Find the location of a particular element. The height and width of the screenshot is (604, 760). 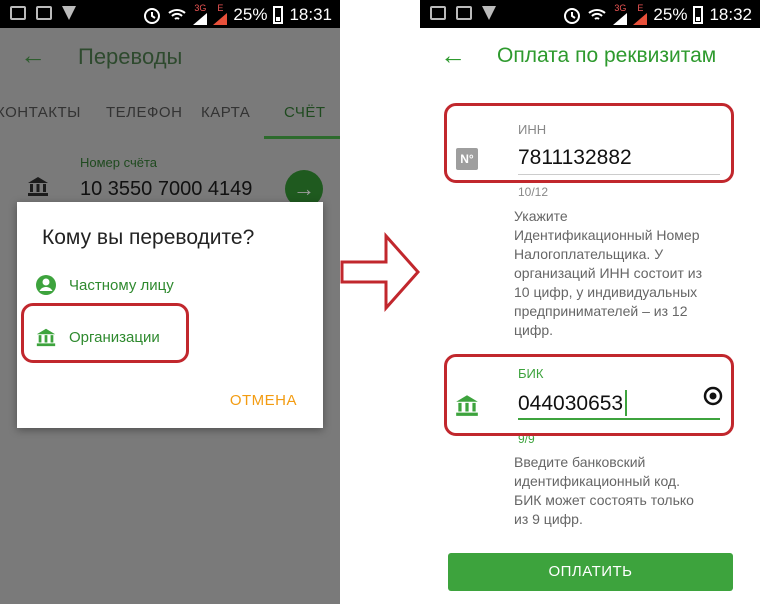

hint-line: организаций ИНН состоит из is located at coordinates (608, 273).